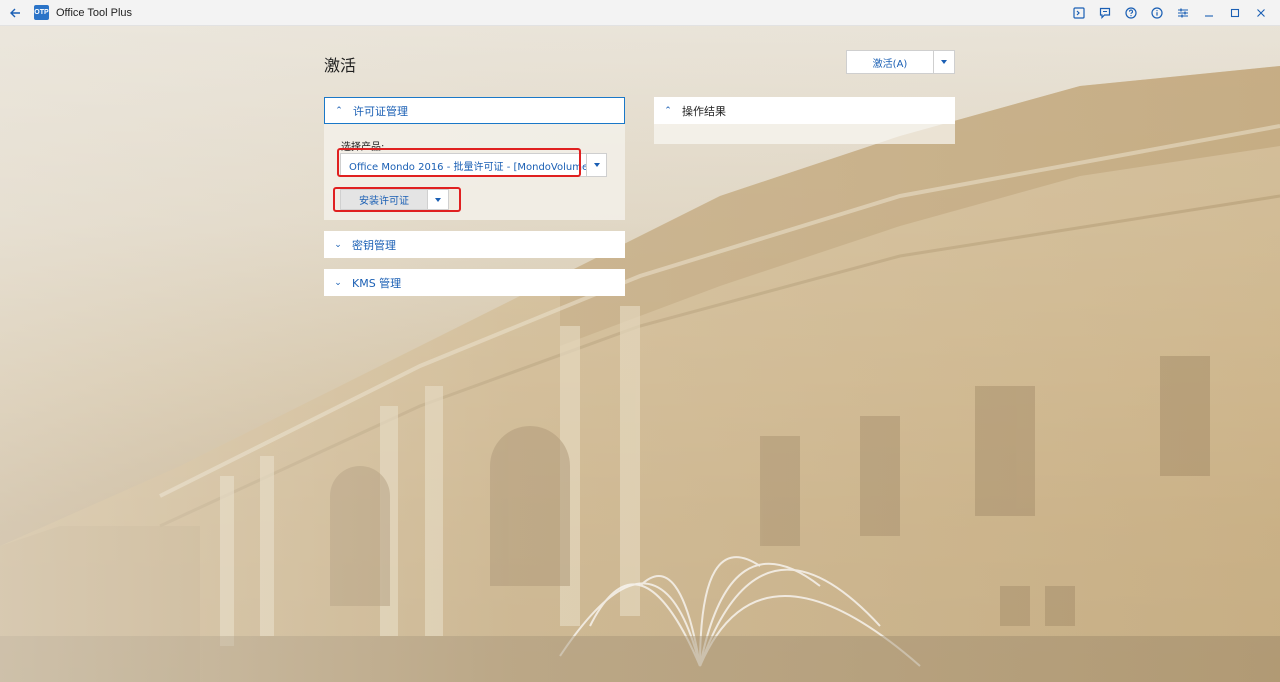 Image resolution: width=1280 pixels, height=682 pixels. I want to click on app-logo: OTP, so click(41, 12).